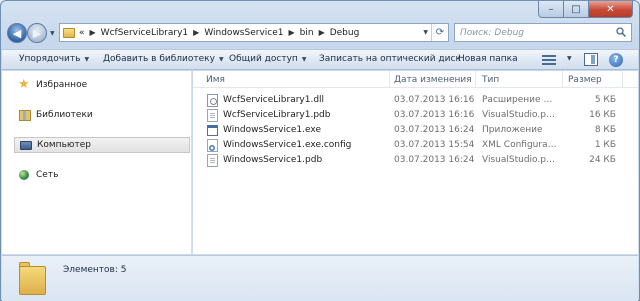 The image size is (640, 301). What do you see at coordinates (602, 160) in the screenshot?
I see `file-size: 24 КБ` at bounding box center [602, 160].